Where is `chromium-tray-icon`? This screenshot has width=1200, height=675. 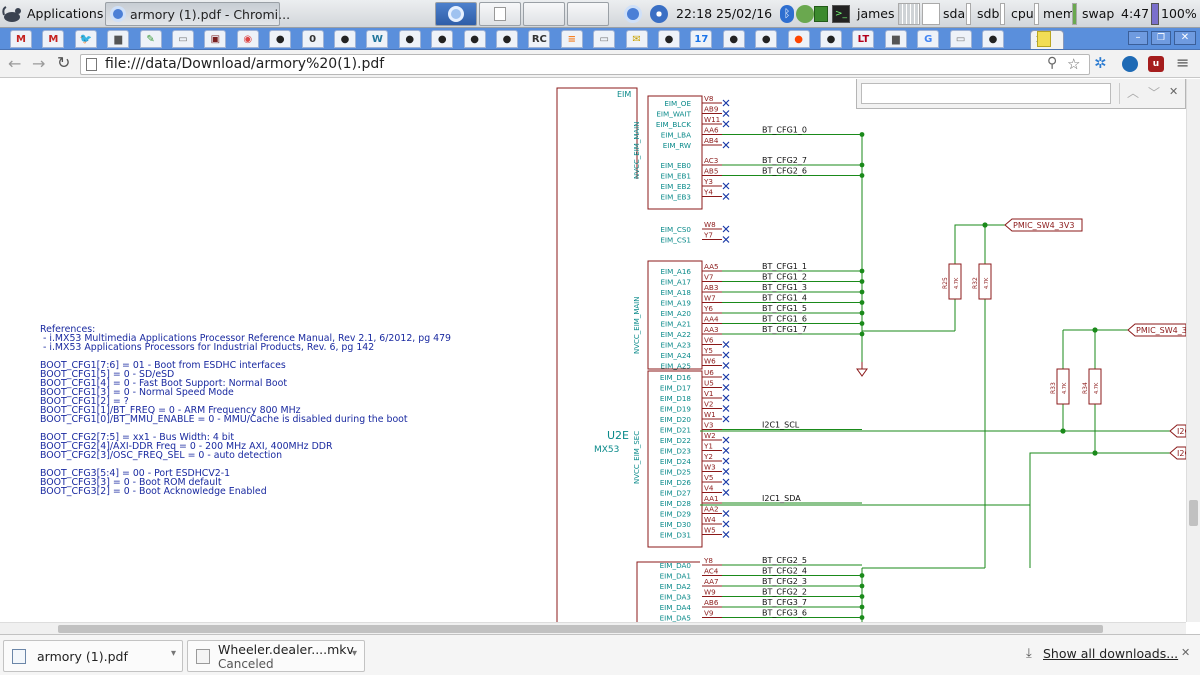 chromium-tray-icon is located at coordinates (633, 14).